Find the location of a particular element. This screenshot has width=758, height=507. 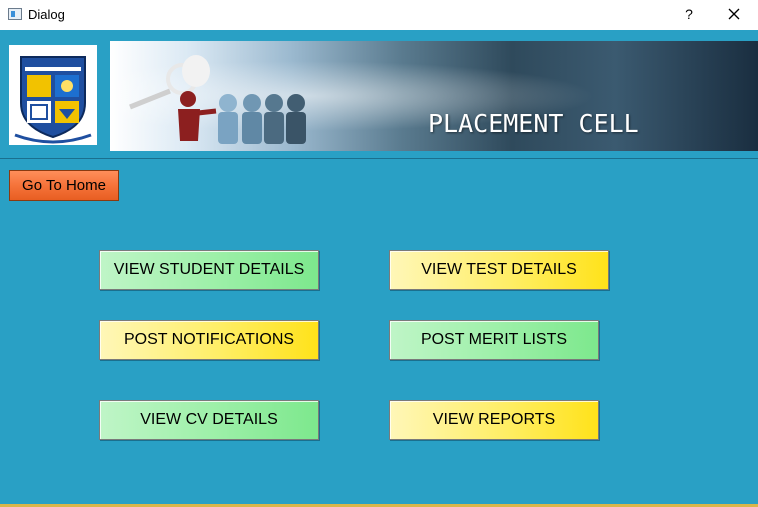

college-crest-icon is located at coordinates (53, 95).